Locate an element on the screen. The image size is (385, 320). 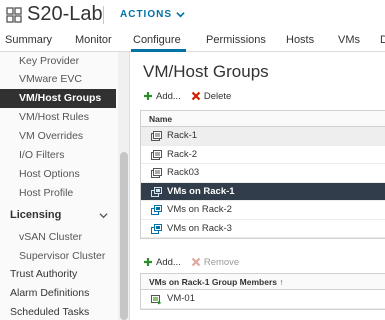
tab-permissions: Permissions is located at coordinates (236, 40).